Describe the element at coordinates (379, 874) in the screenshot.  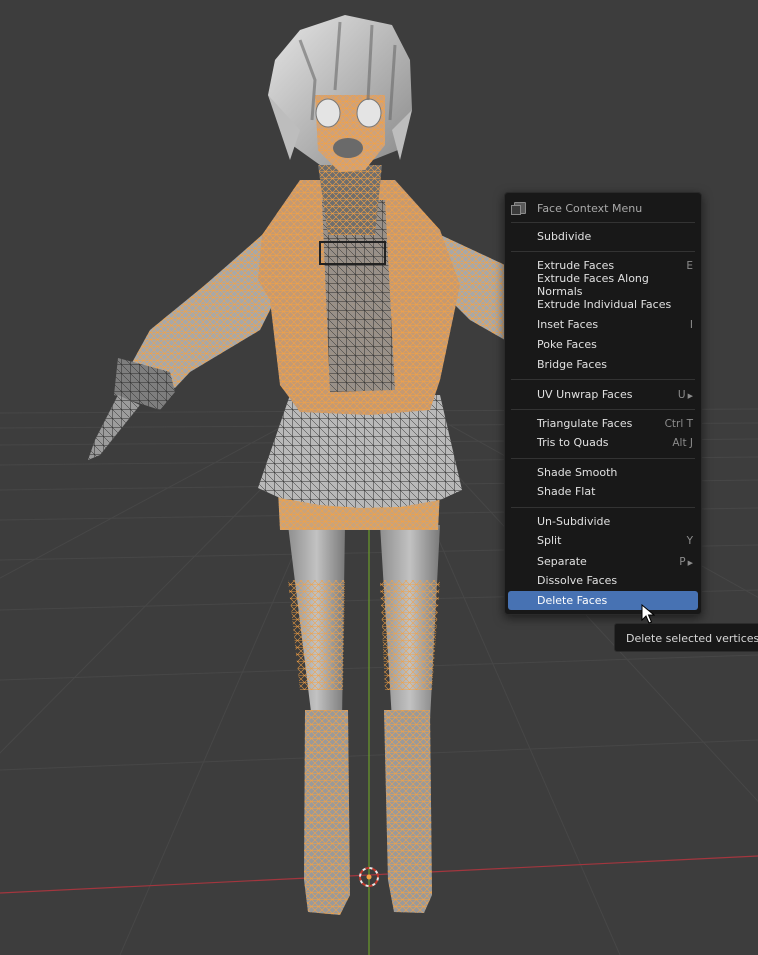
I see `x-axis-line` at that location.